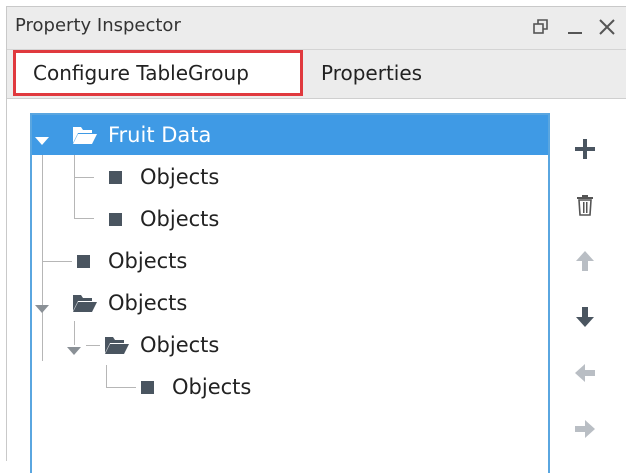  Describe the element at coordinates (541, 27) in the screenshot. I see `float-window-icon` at that location.